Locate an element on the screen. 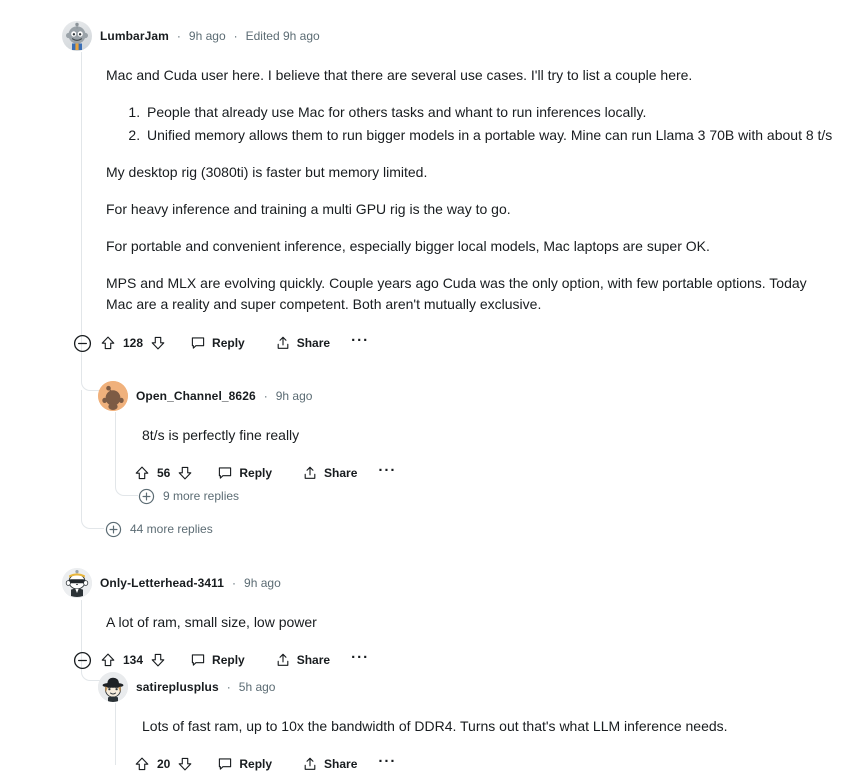 This screenshot has height=780, width=850. vote-score: 134 is located at coordinates (133, 660).